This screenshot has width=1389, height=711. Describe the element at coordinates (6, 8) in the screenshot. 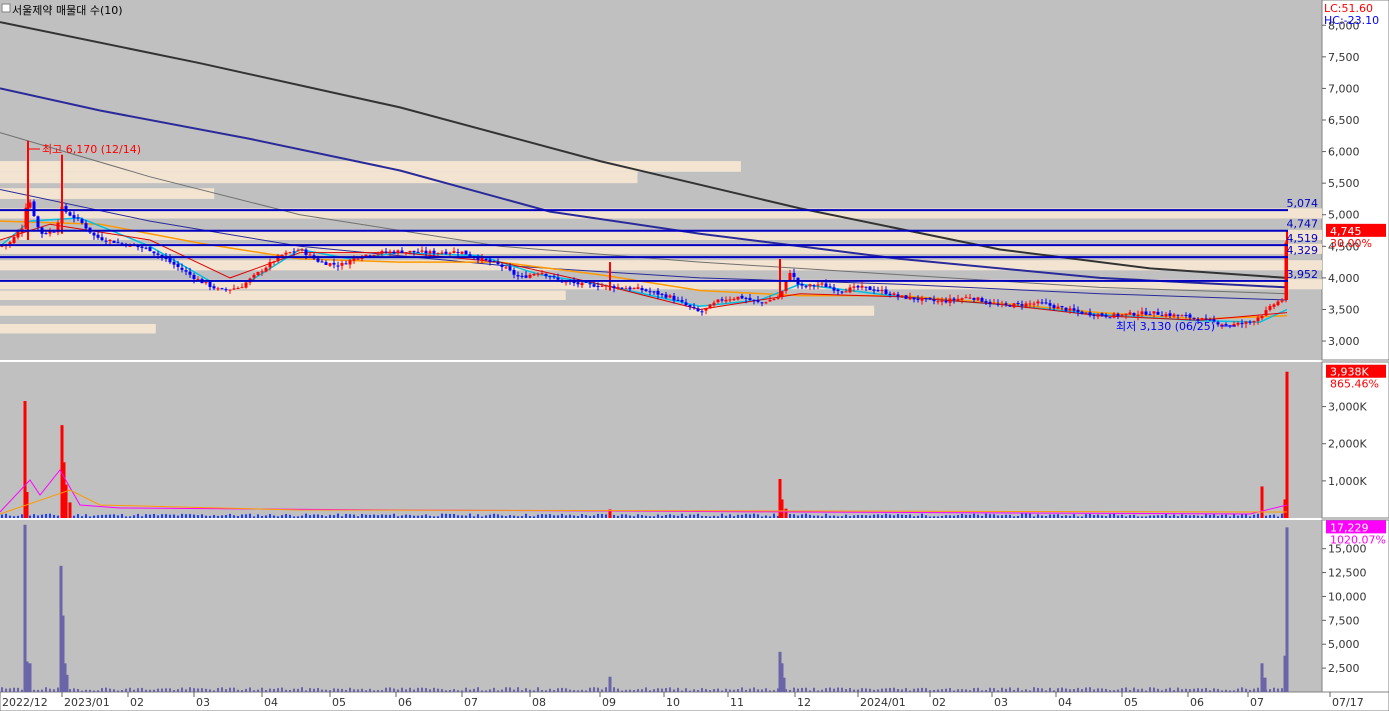

I see `title-box-icon` at that location.